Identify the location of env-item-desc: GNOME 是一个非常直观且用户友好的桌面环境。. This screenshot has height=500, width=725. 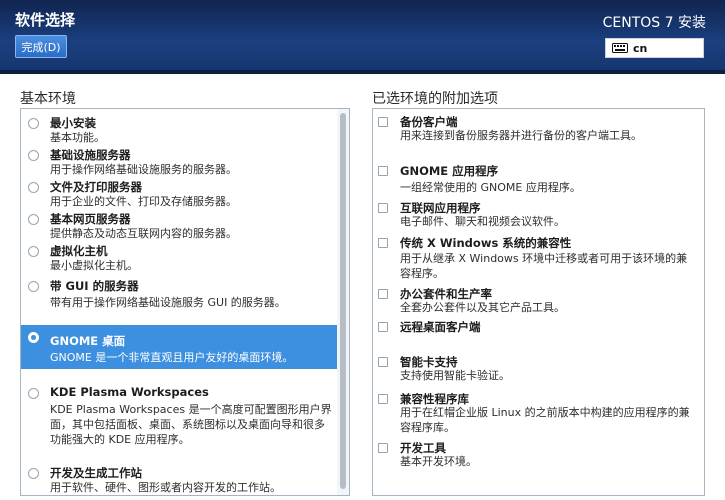
(172, 357).